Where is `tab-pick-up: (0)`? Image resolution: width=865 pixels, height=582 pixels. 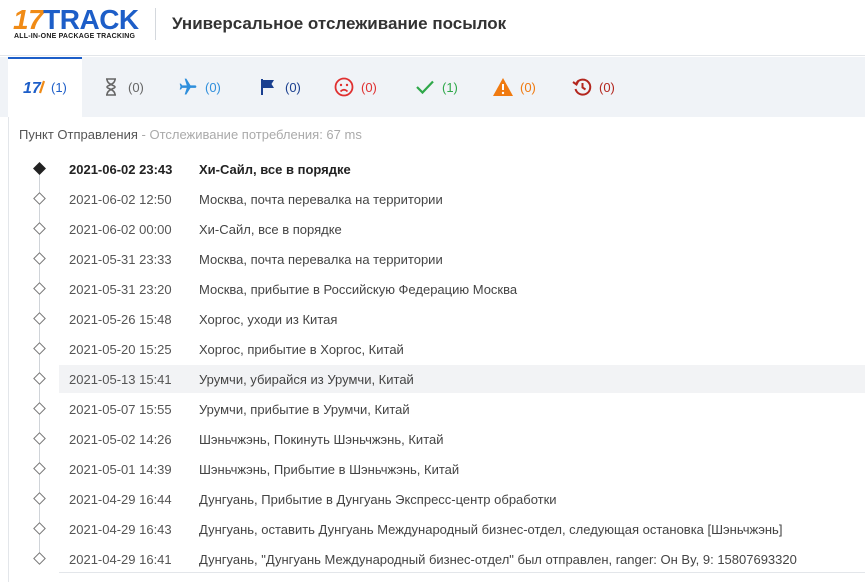 tab-pick-up: (0) is located at coordinates (279, 87).